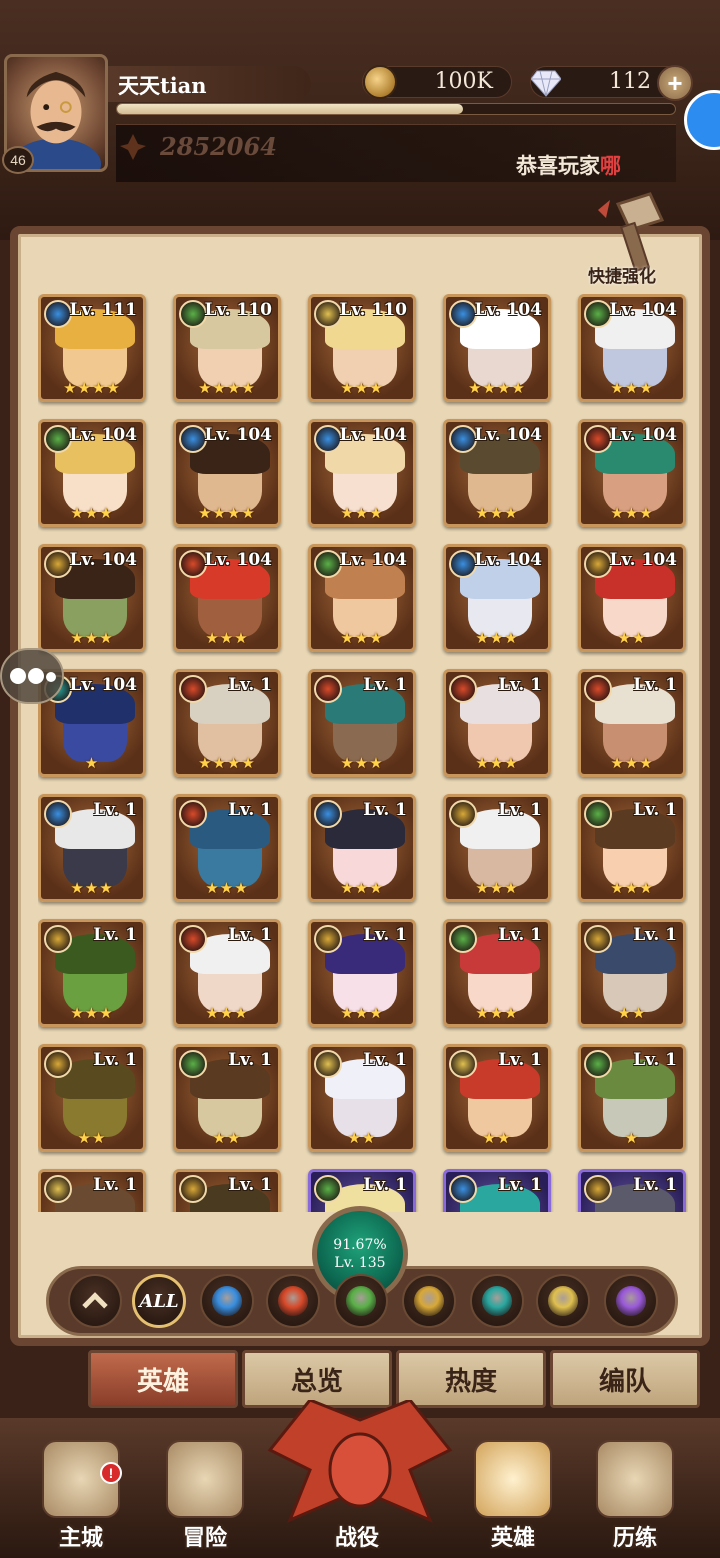  I want to click on diamond-display: 112 +, so click(611, 83).